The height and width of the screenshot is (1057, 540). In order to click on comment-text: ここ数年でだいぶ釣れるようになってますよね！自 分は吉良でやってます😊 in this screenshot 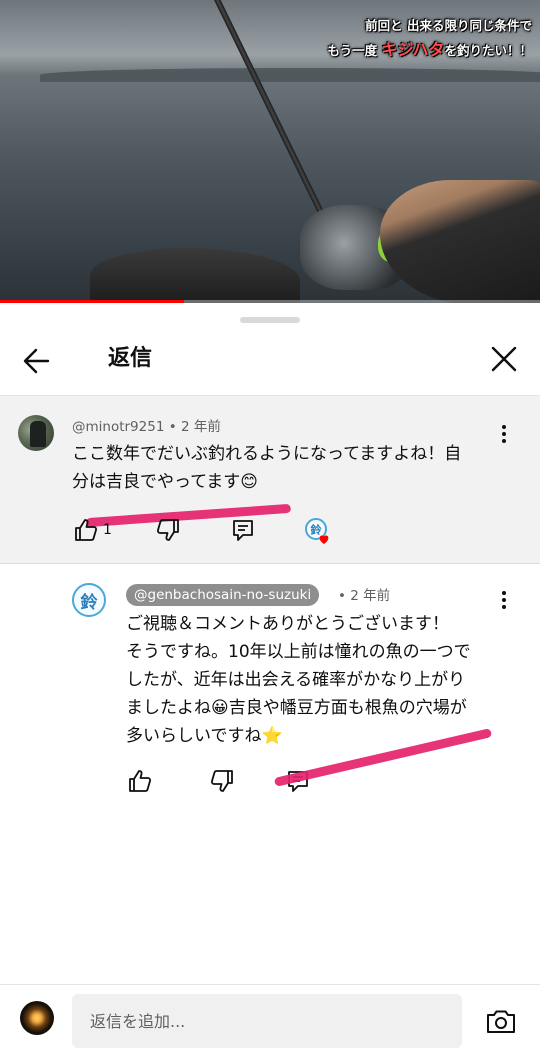, I will do `click(266, 468)`.